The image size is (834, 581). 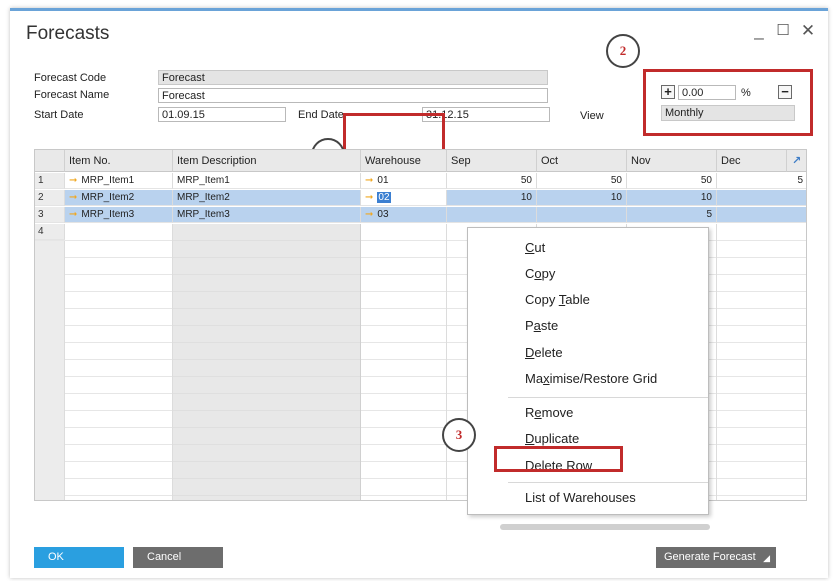 What do you see at coordinates (50, 198) in the screenshot?
I see `row-number: 2` at bounding box center [50, 198].